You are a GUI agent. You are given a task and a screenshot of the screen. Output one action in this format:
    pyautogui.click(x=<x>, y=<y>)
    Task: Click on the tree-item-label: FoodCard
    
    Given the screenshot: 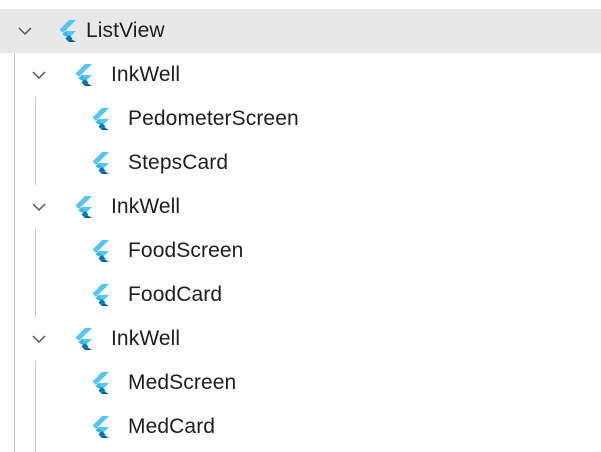 What is the action you would take?
    pyautogui.click(x=175, y=294)
    